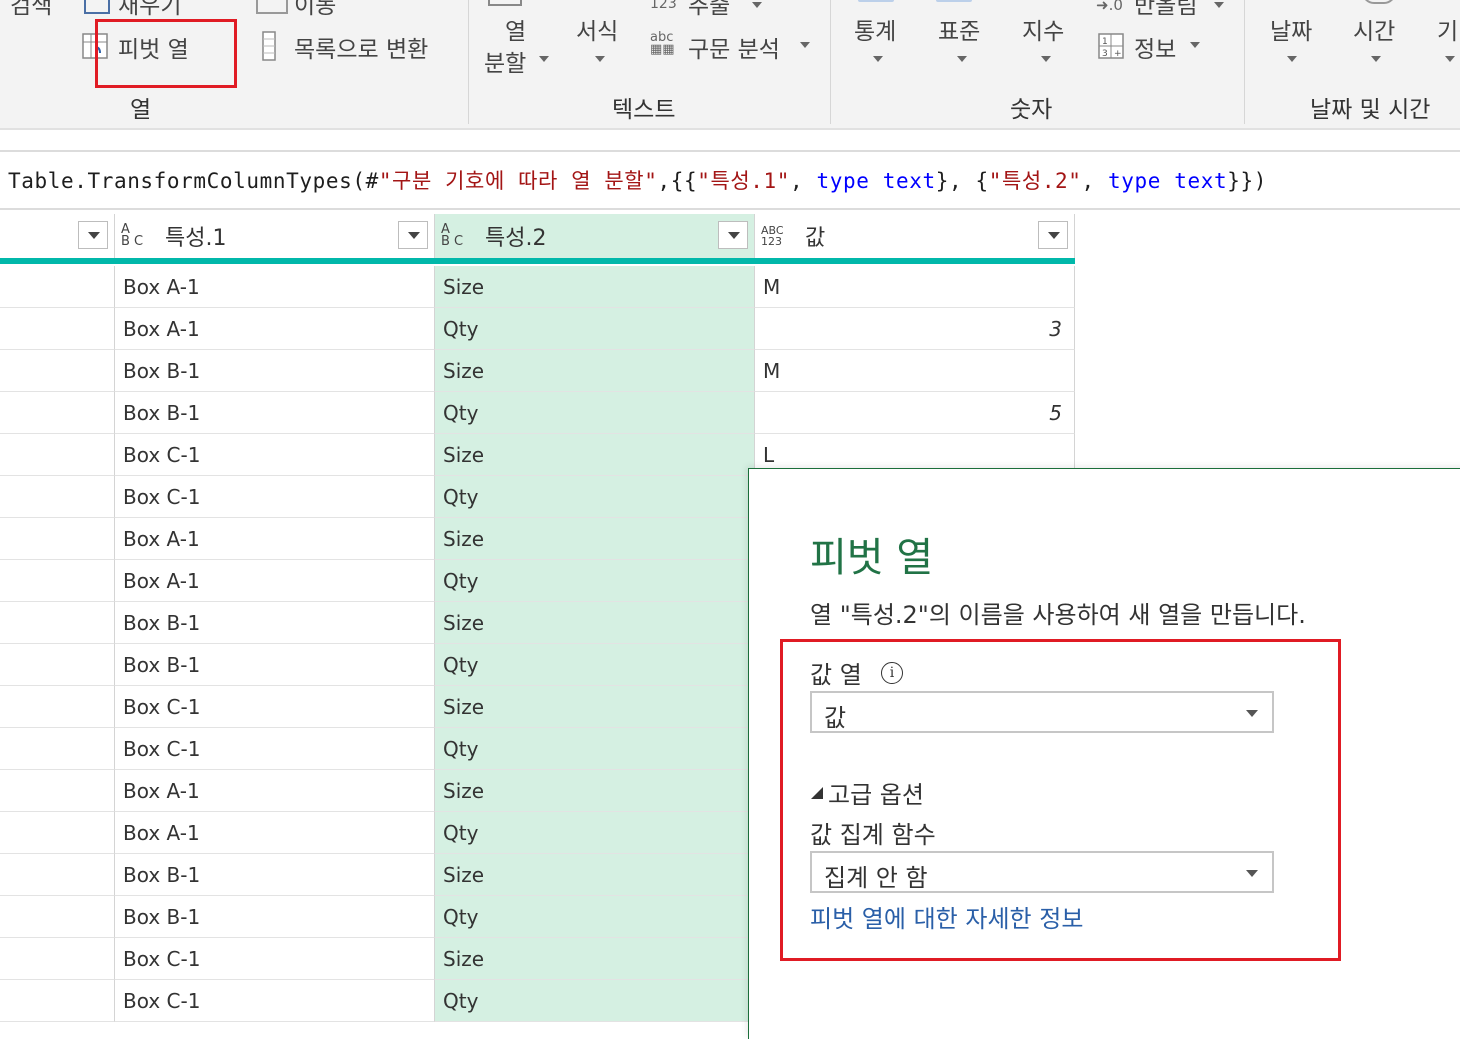  I want to click on format-button: 서식, so click(597, 29).